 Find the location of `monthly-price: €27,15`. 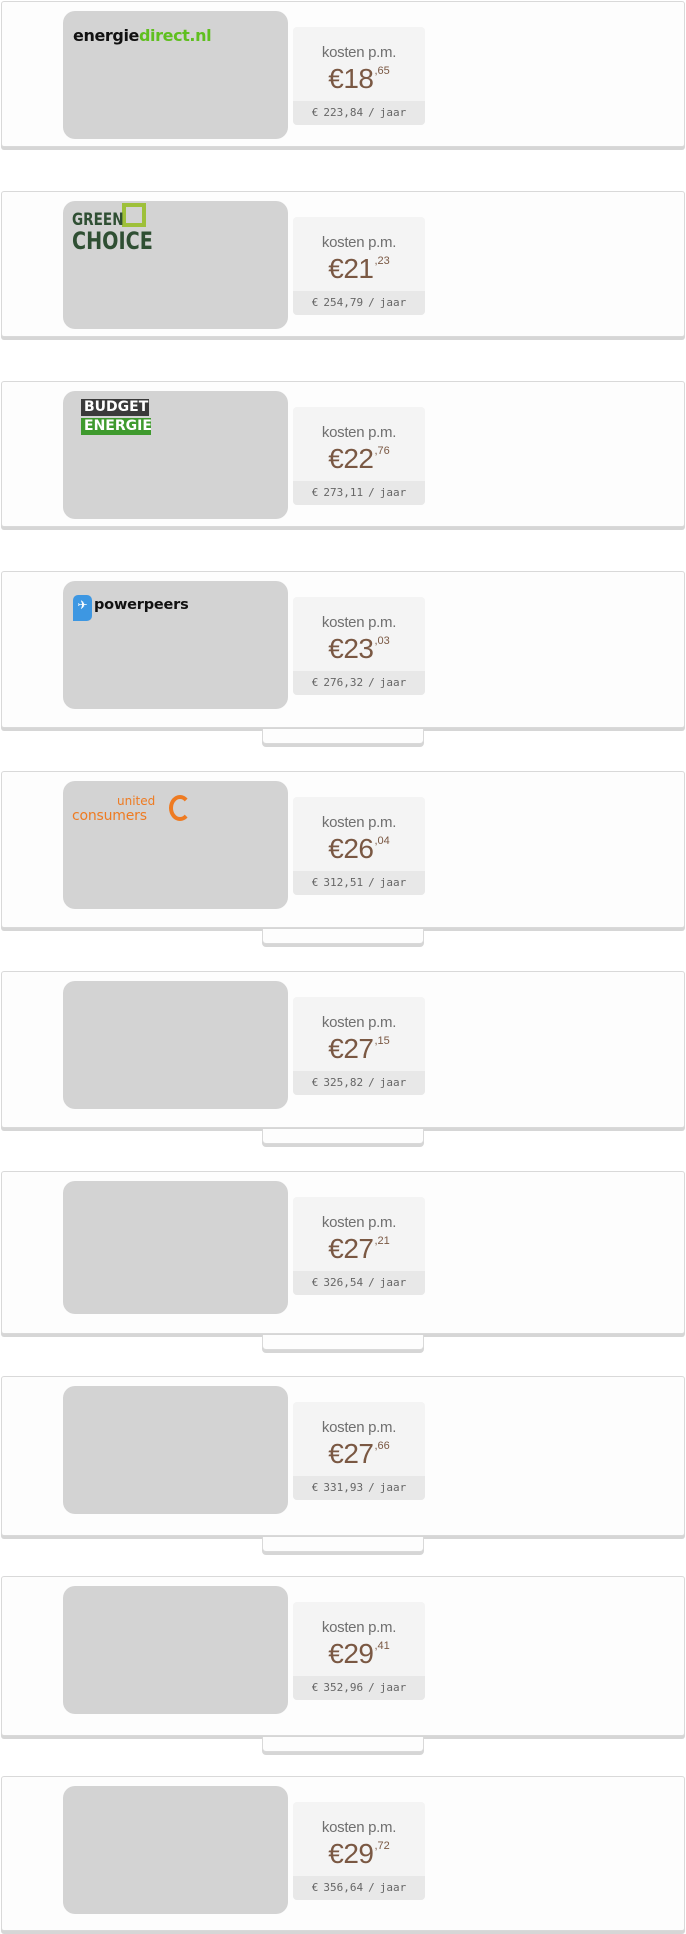

monthly-price: €27,15 is located at coordinates (359, 1048).